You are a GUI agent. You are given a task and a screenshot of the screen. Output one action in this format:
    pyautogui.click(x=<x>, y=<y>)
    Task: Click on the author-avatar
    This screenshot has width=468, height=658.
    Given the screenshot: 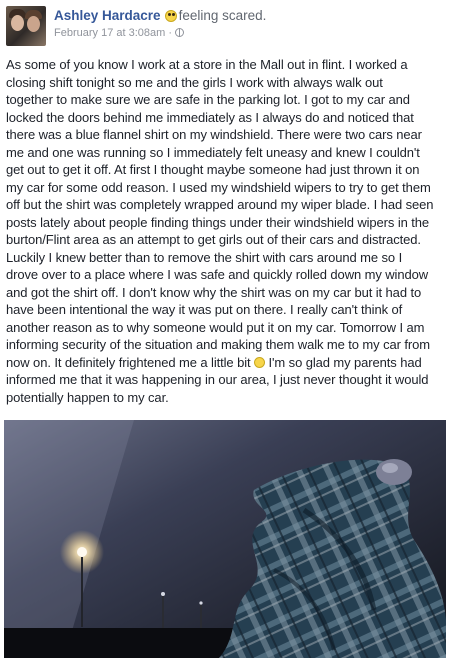 What is the action you would take?
    pyautogui.click(x=26, y=26)
    